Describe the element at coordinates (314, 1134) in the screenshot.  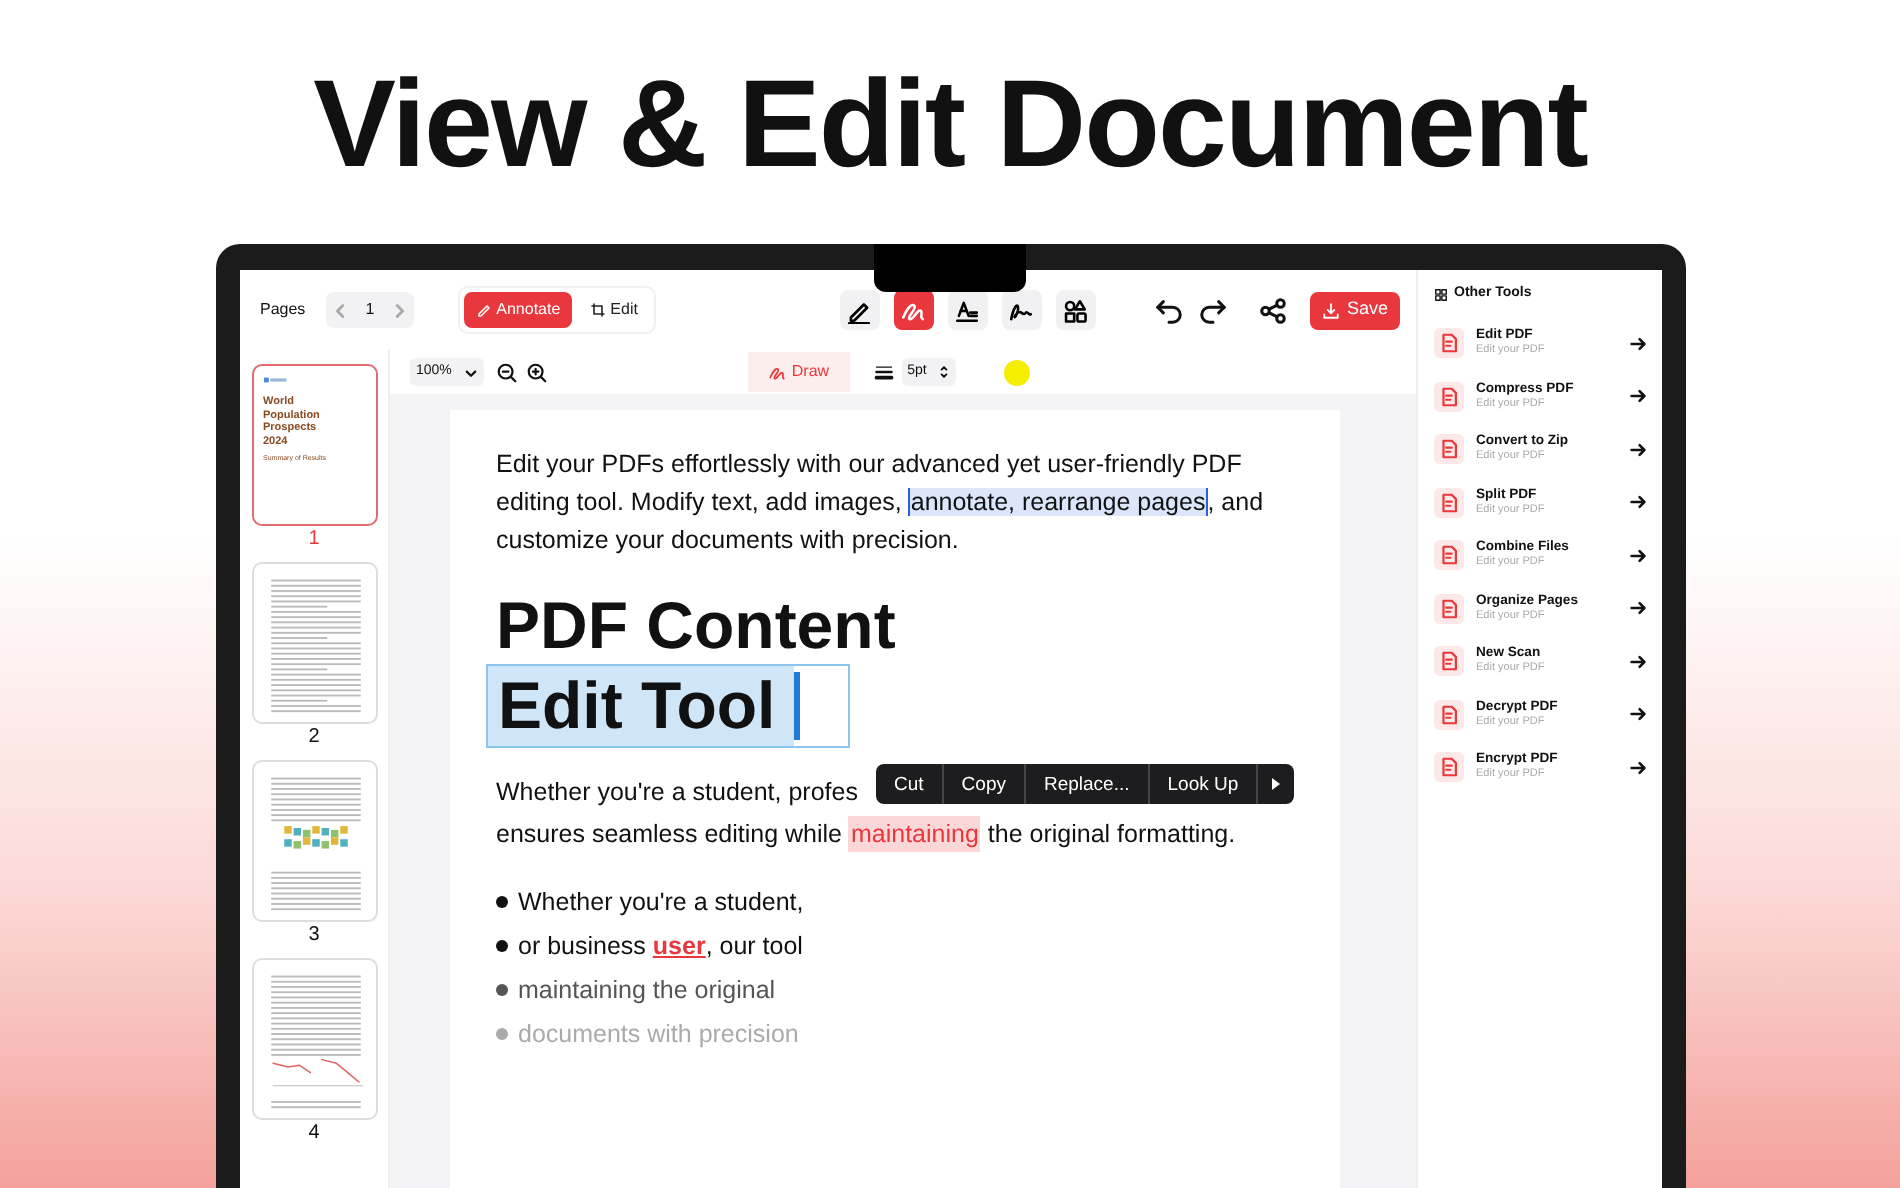
I see `page-number: 4` at that location.